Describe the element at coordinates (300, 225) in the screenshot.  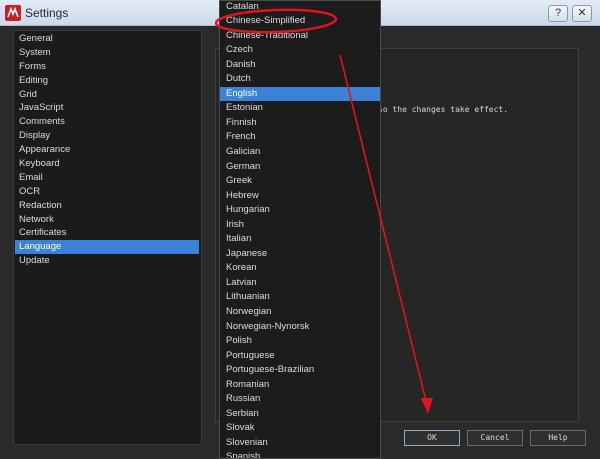
I see `language-option-irish: Irish` at that location.